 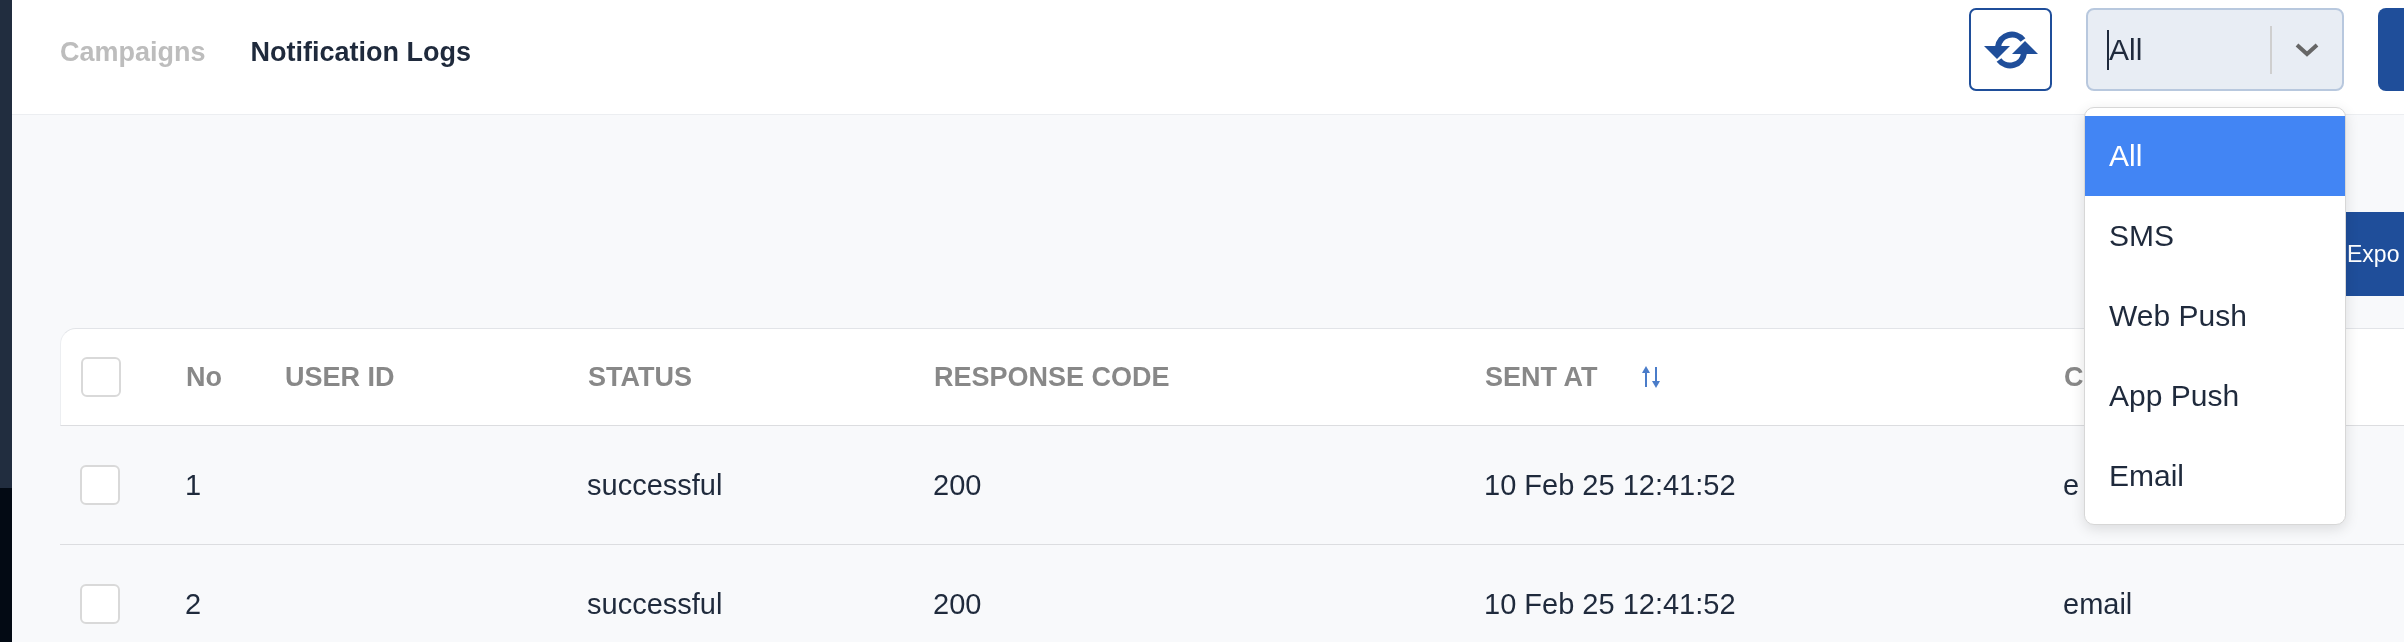 What do you see at coordinates (204, 377) in the screenshot?
I see `column-header: No` at bounding box center [204, 377].